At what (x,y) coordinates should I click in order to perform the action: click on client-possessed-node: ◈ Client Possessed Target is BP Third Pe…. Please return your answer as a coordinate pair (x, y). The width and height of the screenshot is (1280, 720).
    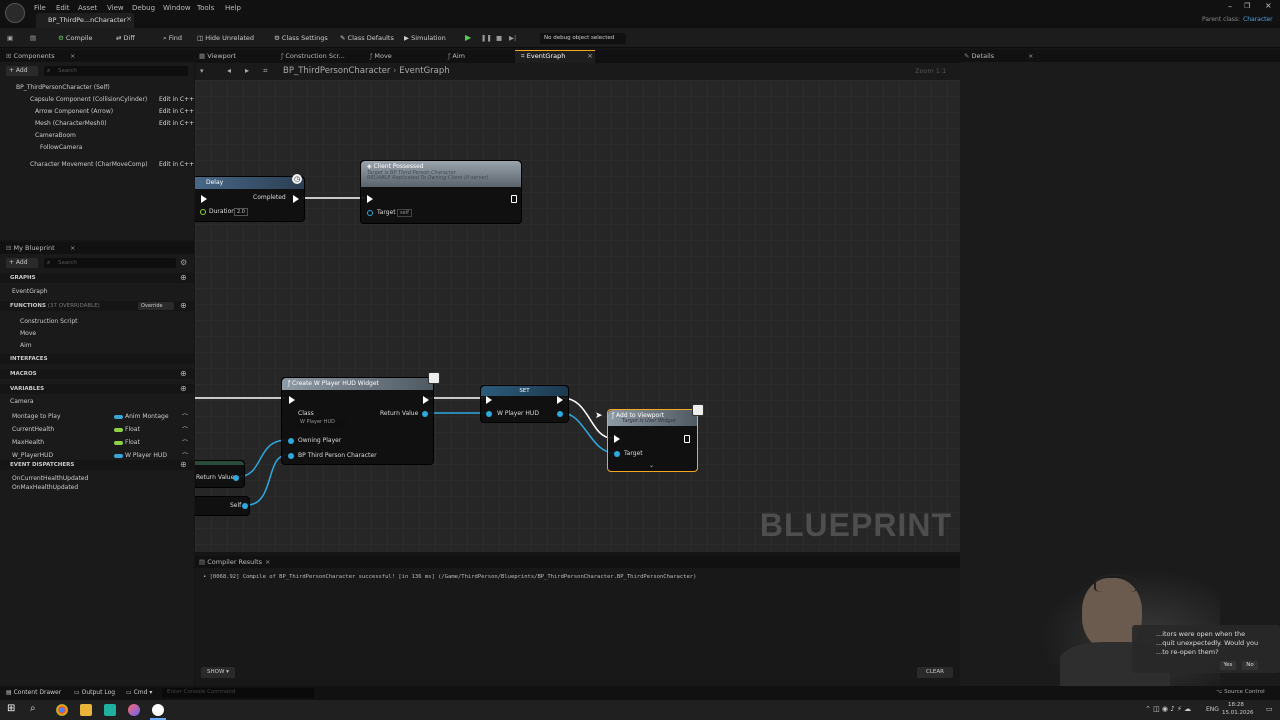
    Looking at the image, I should click on (441, 192).